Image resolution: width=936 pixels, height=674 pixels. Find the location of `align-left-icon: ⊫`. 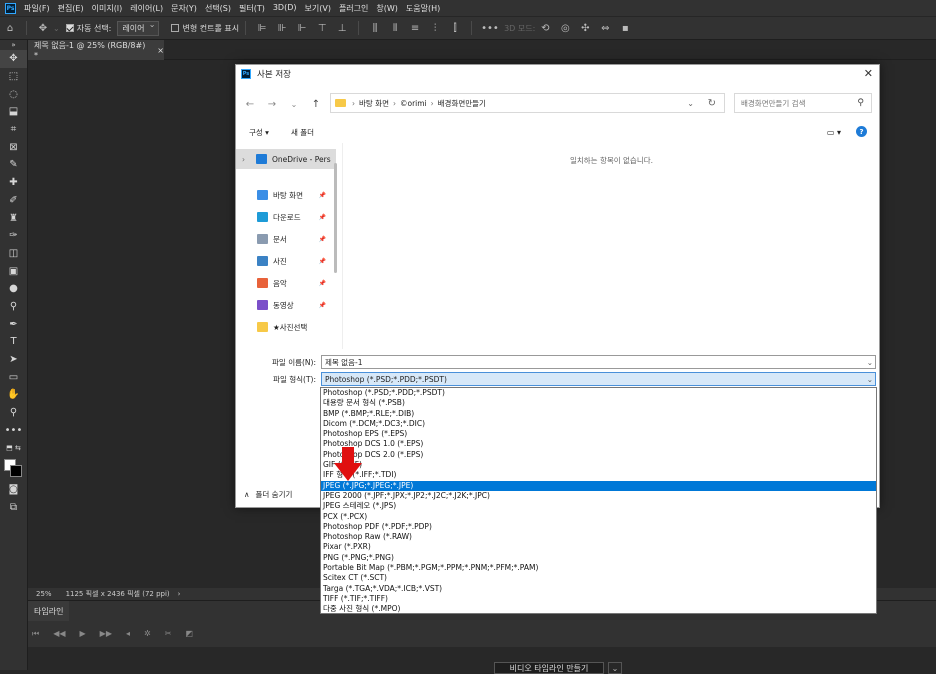

align-left-icon: ⊫ is located at coordinates (262, 28).